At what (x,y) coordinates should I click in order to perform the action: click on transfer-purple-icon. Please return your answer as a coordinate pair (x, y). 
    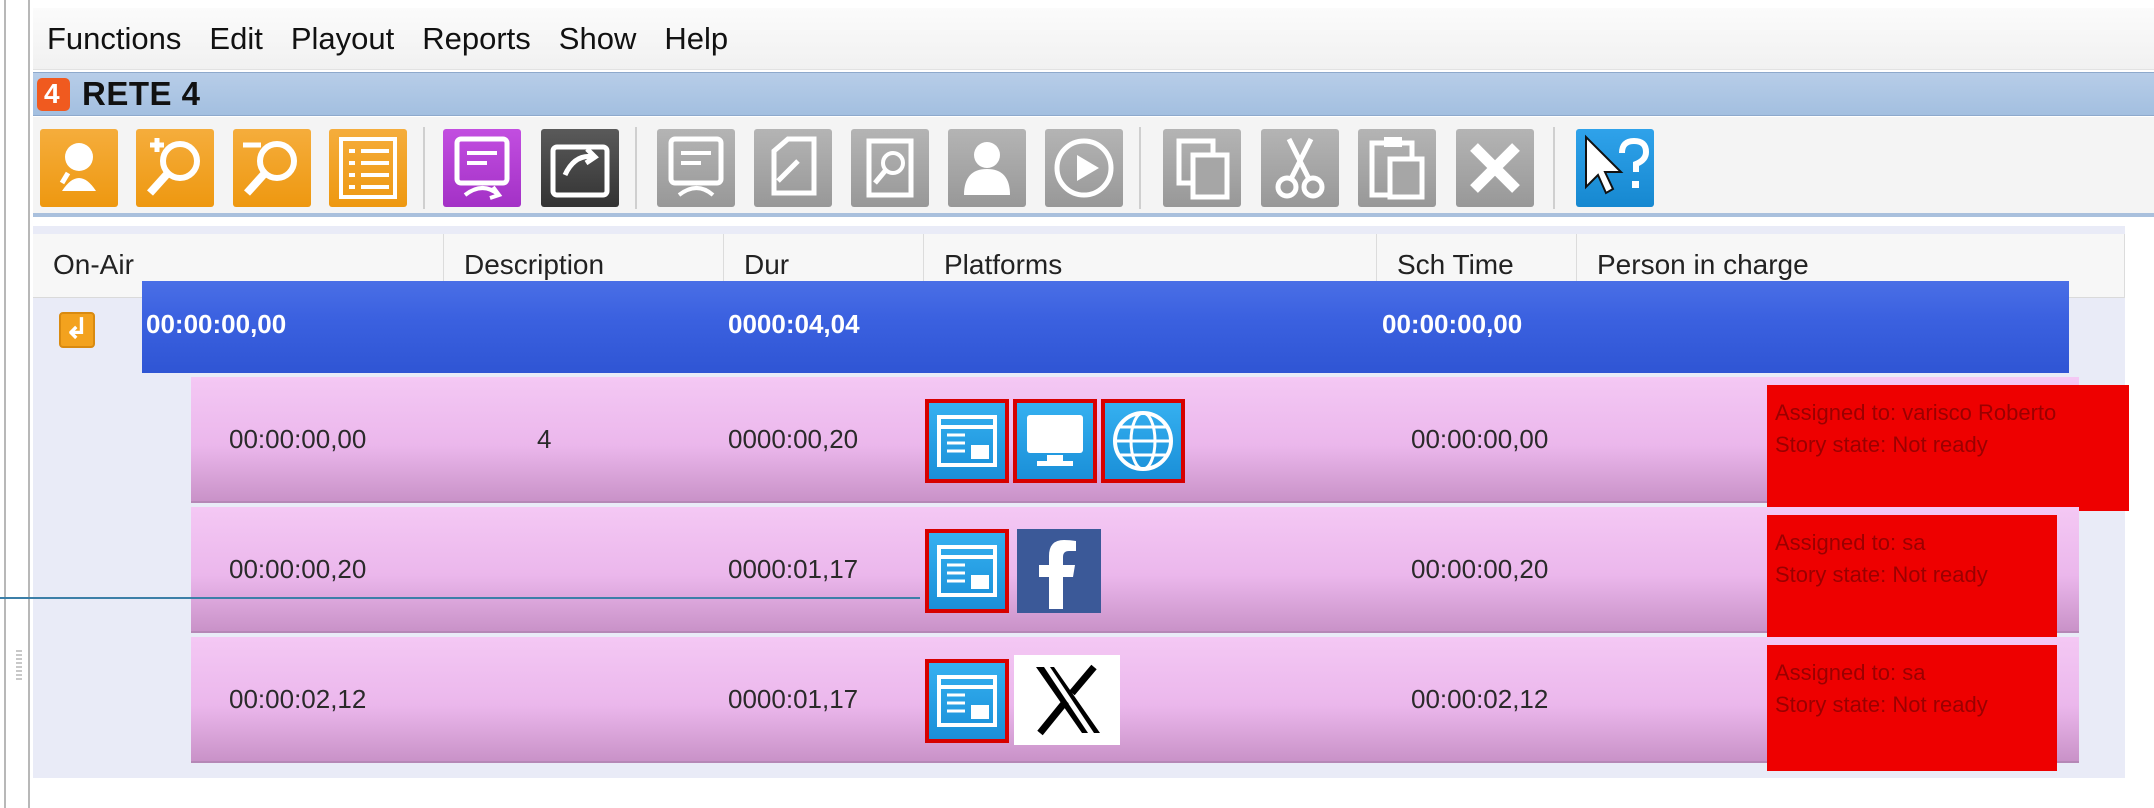
    Looking at the image, I should click on (482, 168).